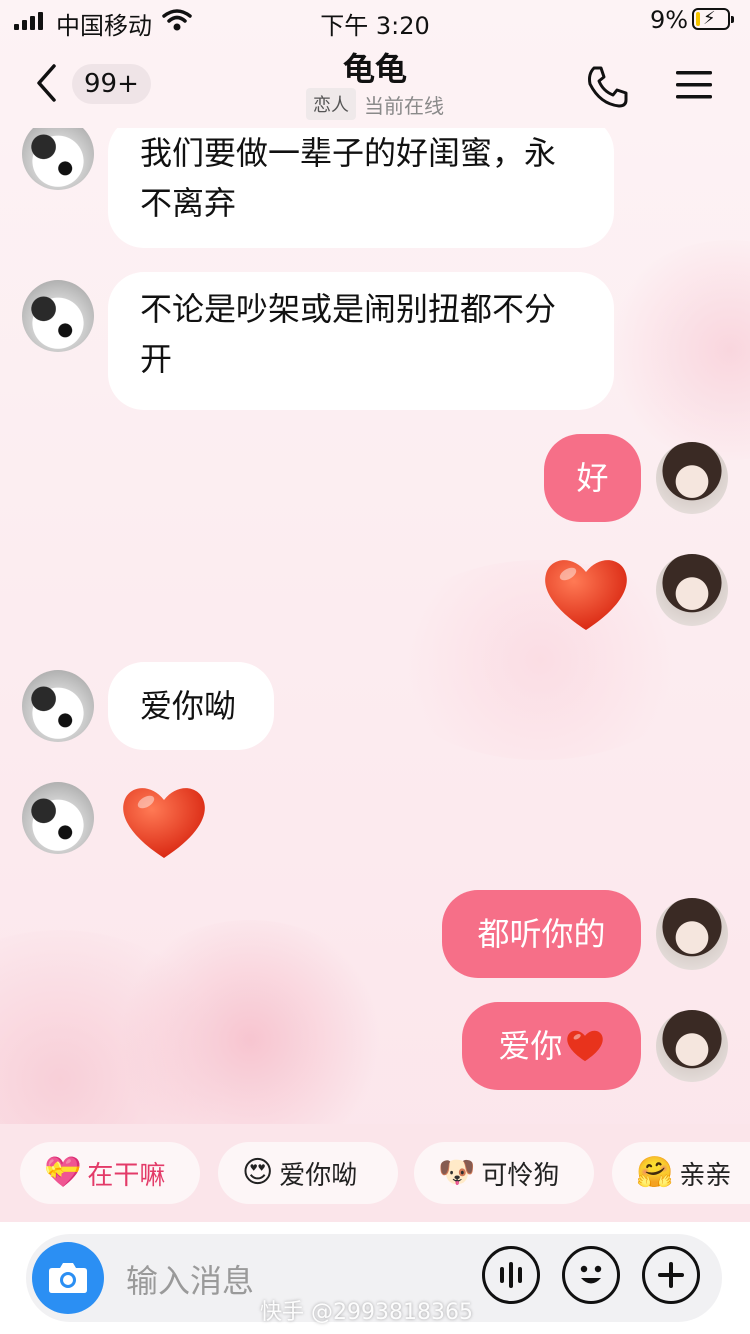 The height and width of the screenshot is (1334, 750). I want to click on chat-title: 龟龟, so click(374, 69).